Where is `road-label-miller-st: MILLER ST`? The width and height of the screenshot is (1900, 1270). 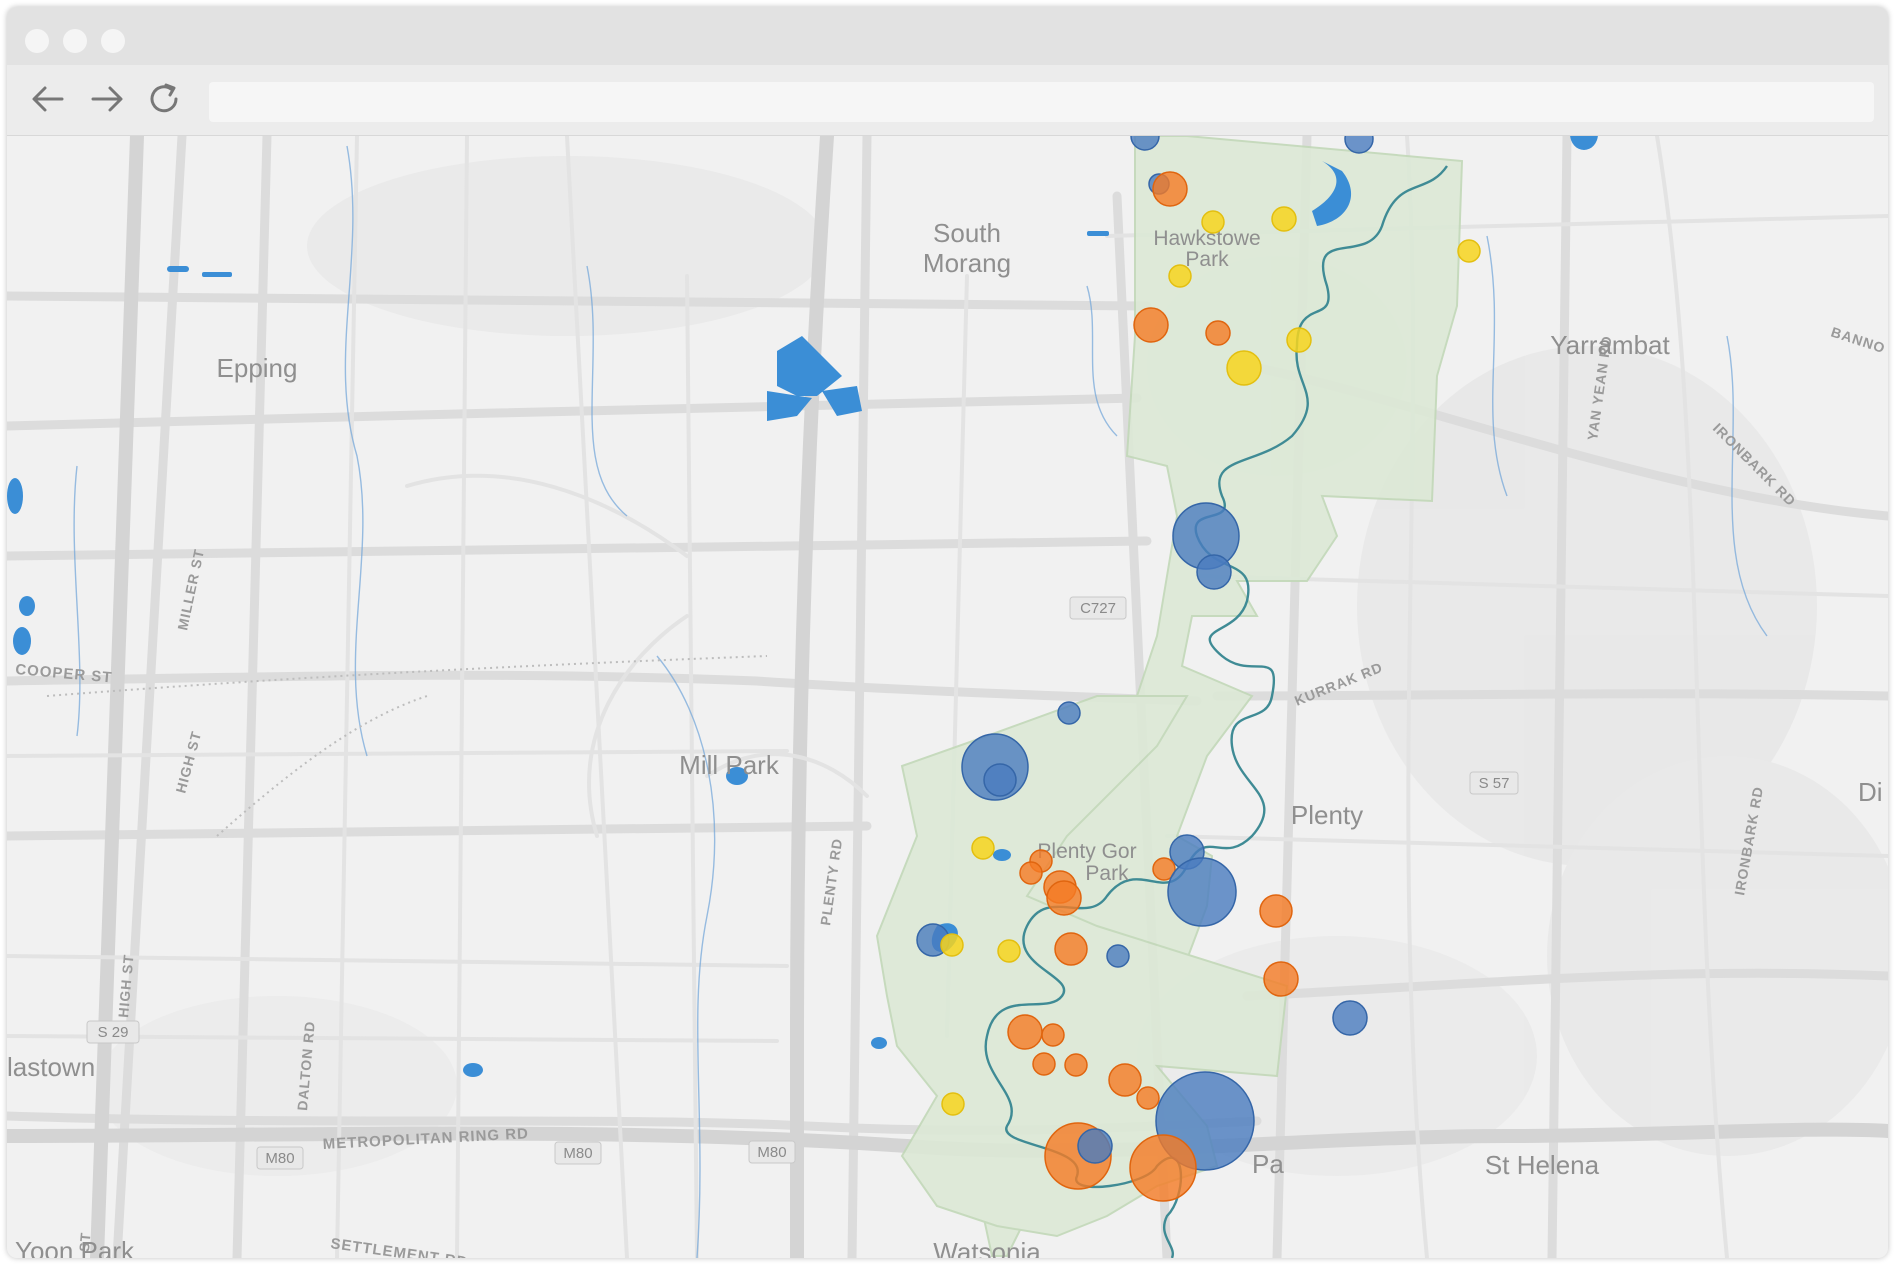 road-label-miller-st: MILLER ST is located at coordinates (190, 589).